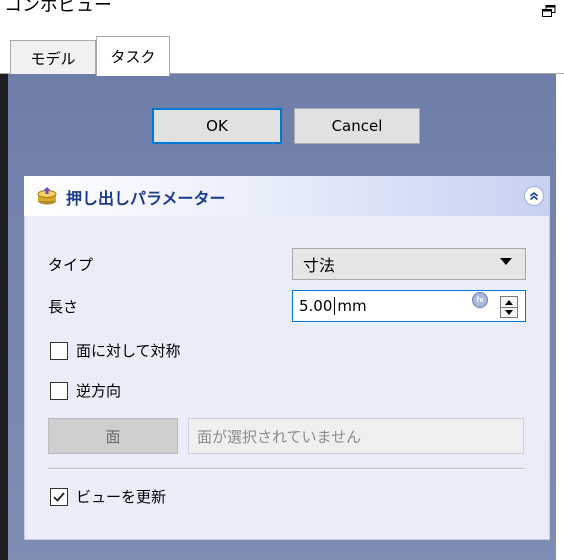  Describe the element at coordinates (128, 351) in the screenshot. I see `symmetric-label: 面に対して対称` at that location.